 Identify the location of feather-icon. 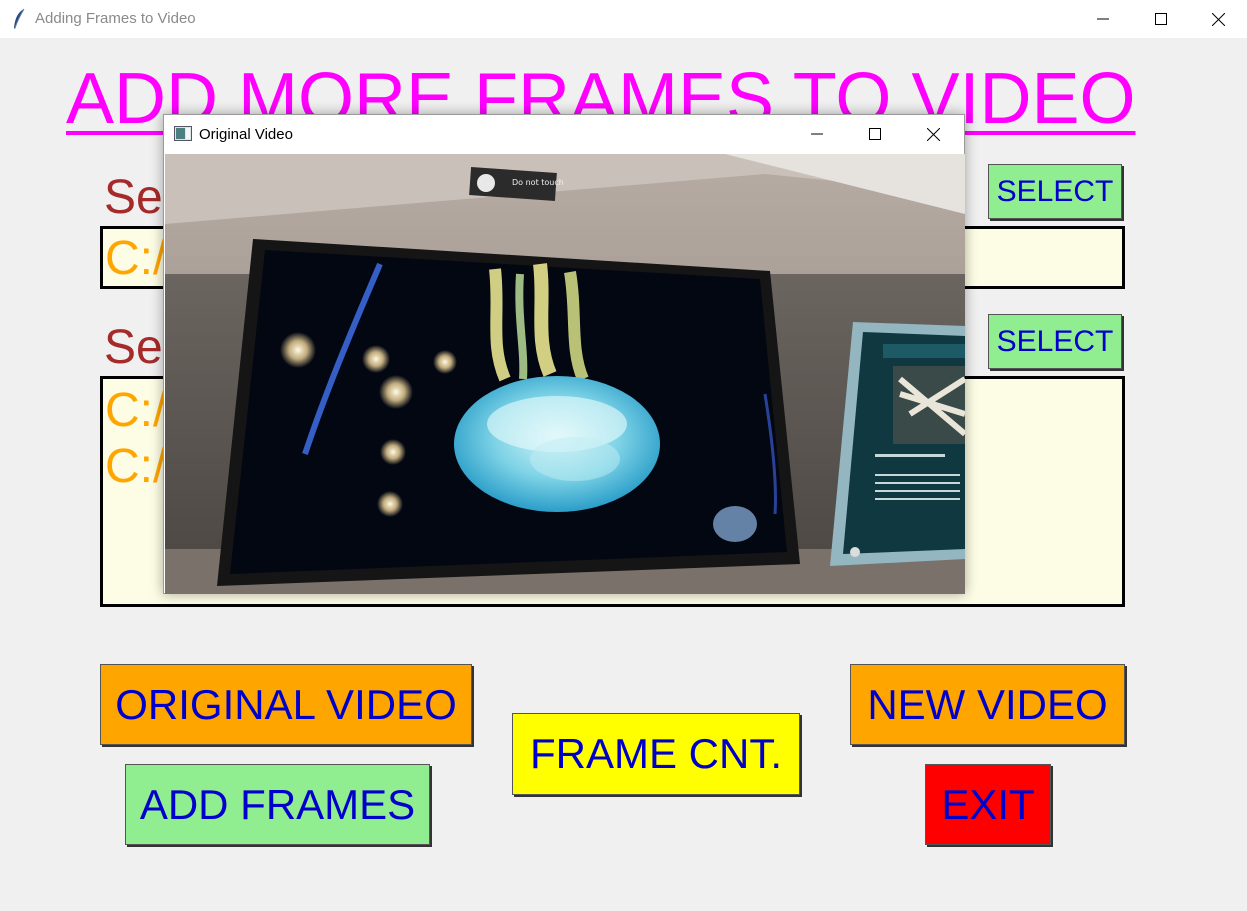
(19, 18).